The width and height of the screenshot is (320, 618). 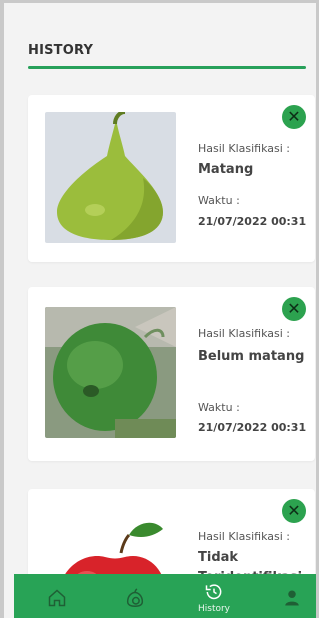 I want to click on page-title: HISTORY, so click(x=61, y=50).